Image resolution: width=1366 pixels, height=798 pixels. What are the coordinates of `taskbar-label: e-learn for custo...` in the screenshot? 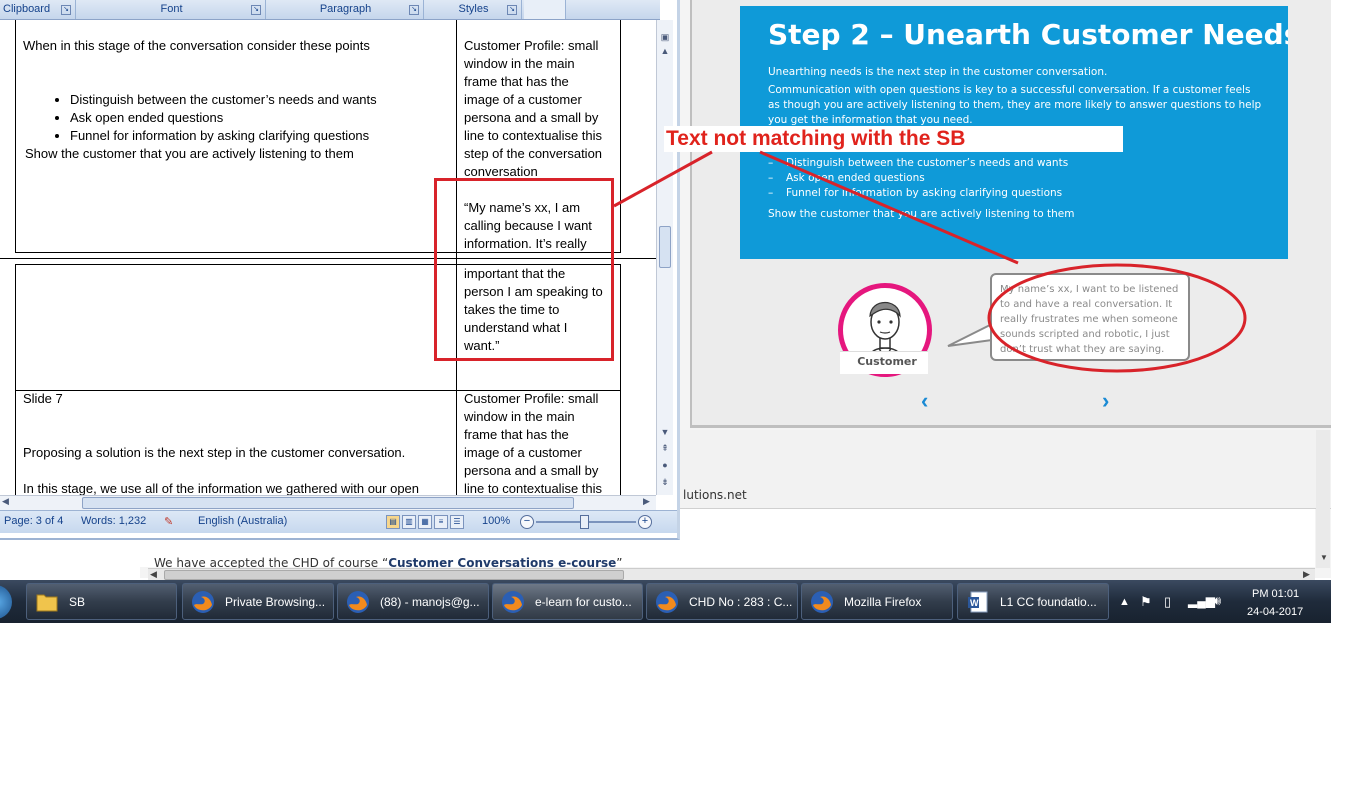 It's located at (583, 602).